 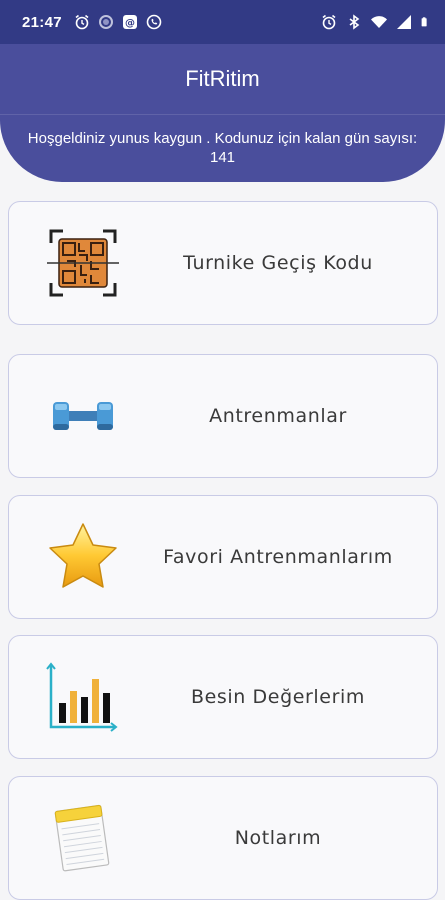 I want to click on app-bar: FitRitim, so click(x=222, y=79).